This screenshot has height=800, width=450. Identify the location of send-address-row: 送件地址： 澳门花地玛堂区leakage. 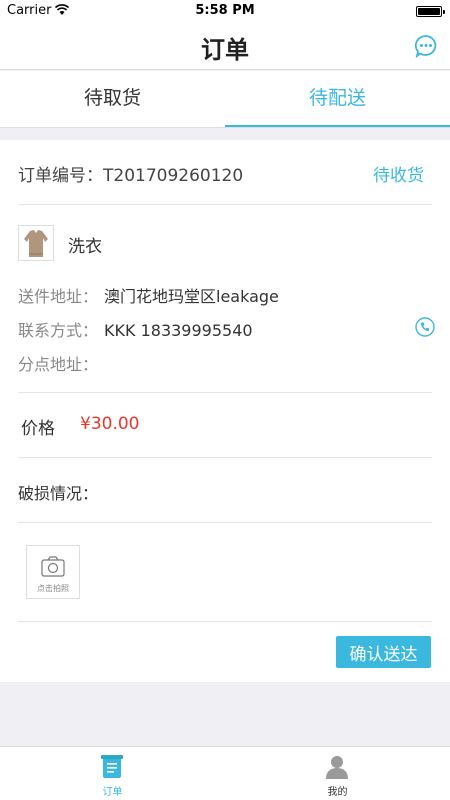
(148, 295).